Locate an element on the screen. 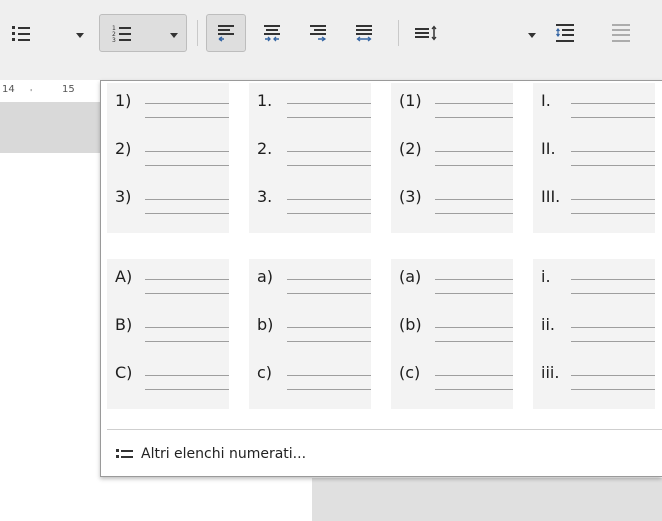 The width and height of the screenshot is (662, 521). numbered-list-icon: 123 is located at coordinates (122, 33).